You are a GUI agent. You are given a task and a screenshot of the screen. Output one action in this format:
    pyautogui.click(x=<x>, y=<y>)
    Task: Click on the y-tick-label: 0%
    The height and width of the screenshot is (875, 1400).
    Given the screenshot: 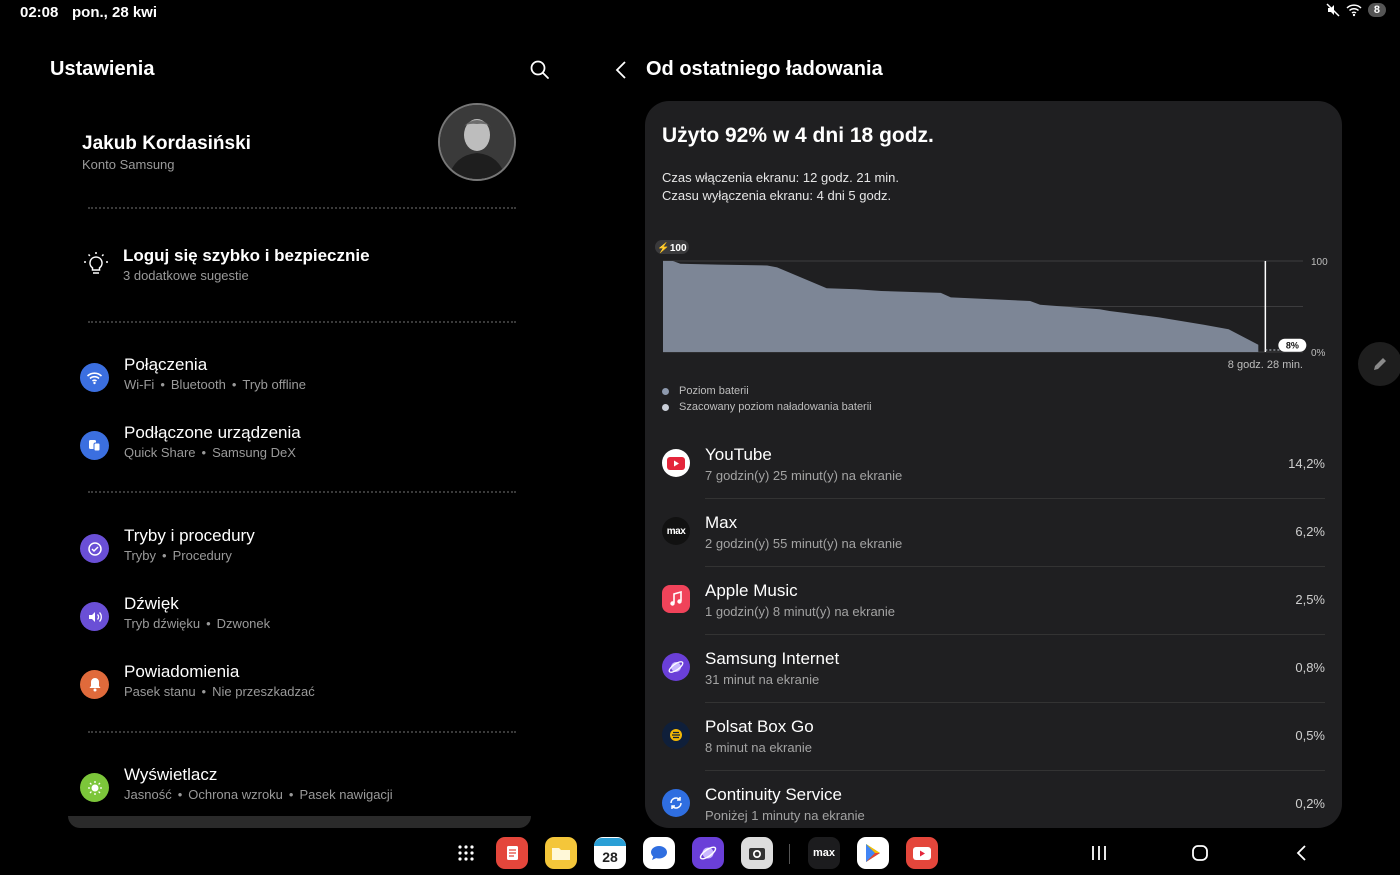 What is the action you would take?
    pyautogui.click(x=1318, y=353)
    